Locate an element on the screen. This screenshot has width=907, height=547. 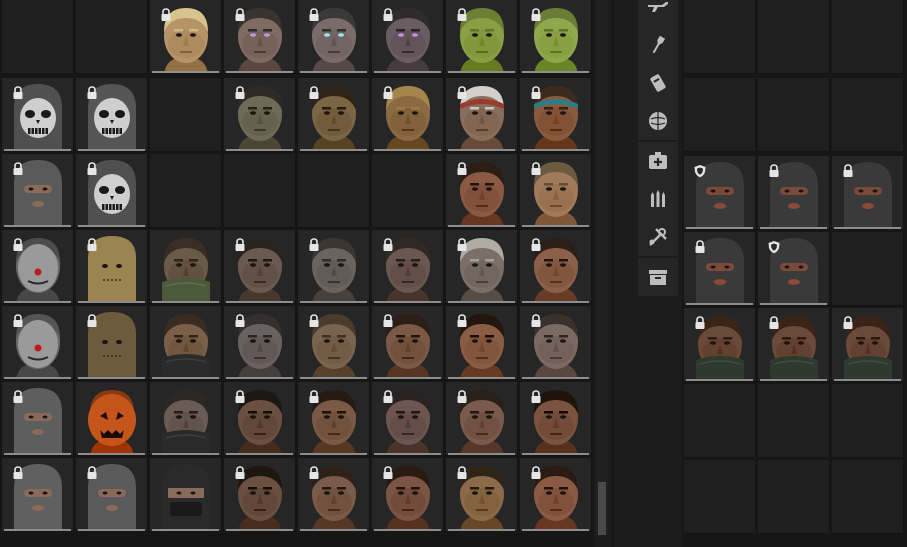
category-tab-crafting is located at coordinates (658, 237).